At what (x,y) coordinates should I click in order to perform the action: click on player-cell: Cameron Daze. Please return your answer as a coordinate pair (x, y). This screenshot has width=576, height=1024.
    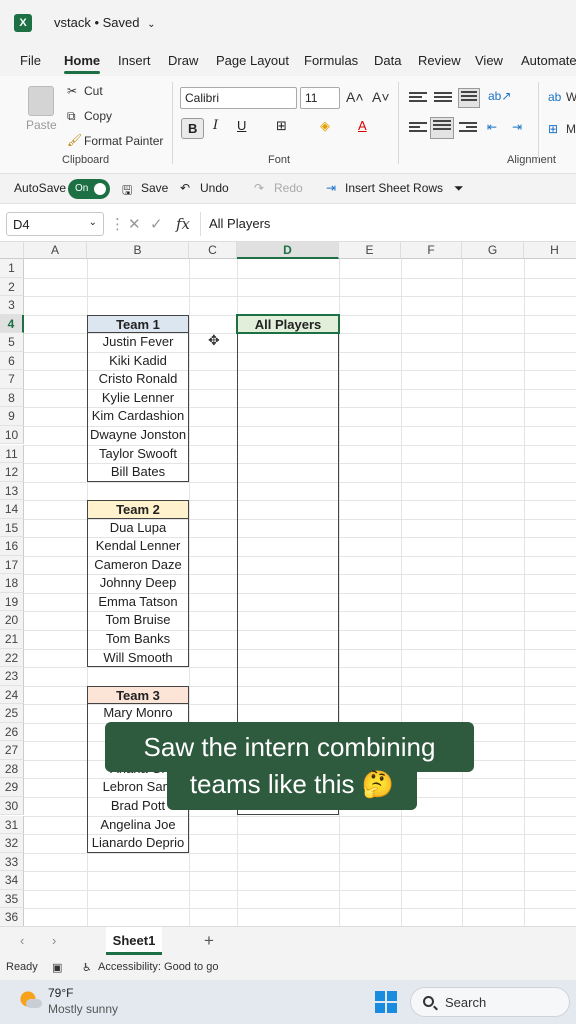
    Looking at the image, I should click on (138, 565).